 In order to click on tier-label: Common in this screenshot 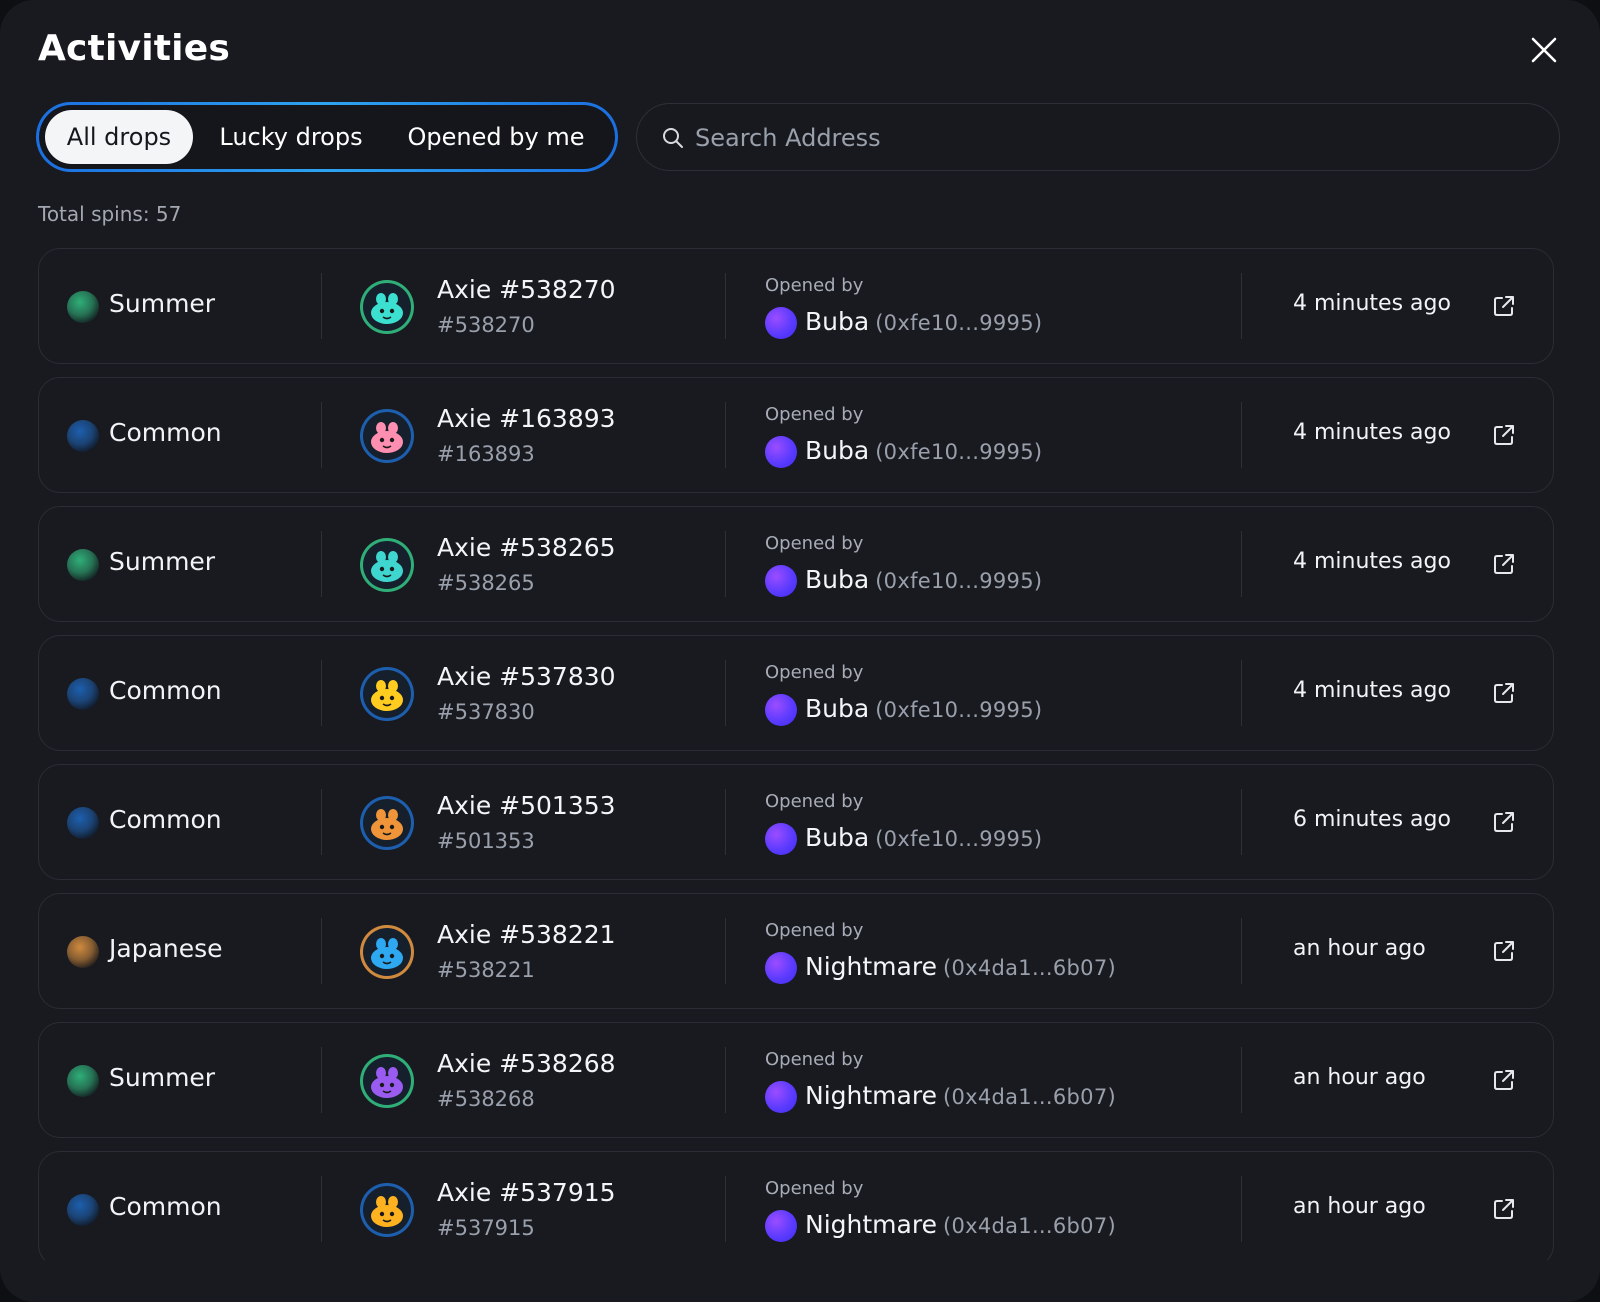, I will do `click(165, 432)`.